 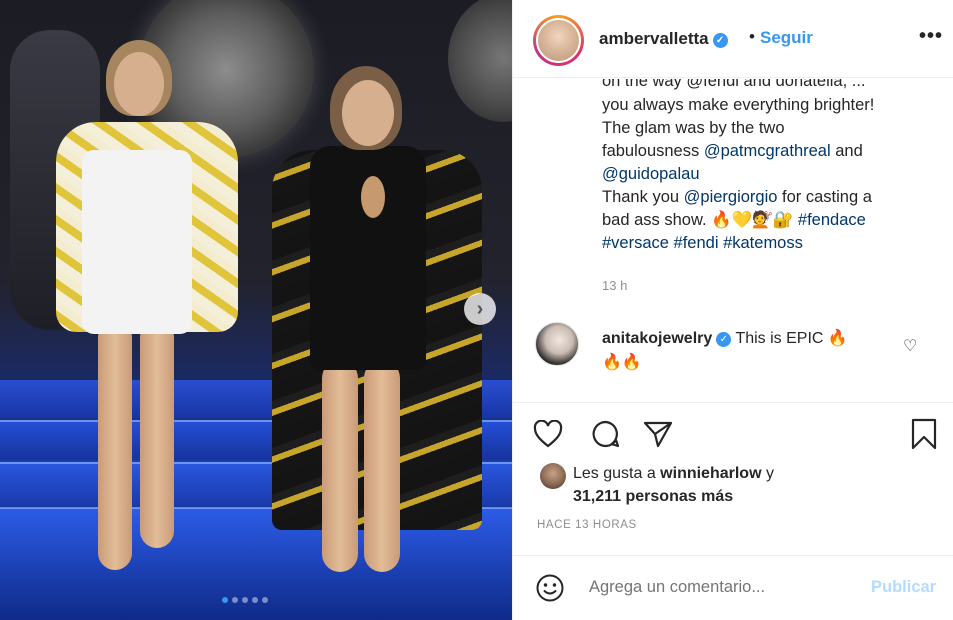 I want to click on comment: anitakojewelry ✓ This is EPIC 🔥 🔥🔥, so click(x=752, y=351).